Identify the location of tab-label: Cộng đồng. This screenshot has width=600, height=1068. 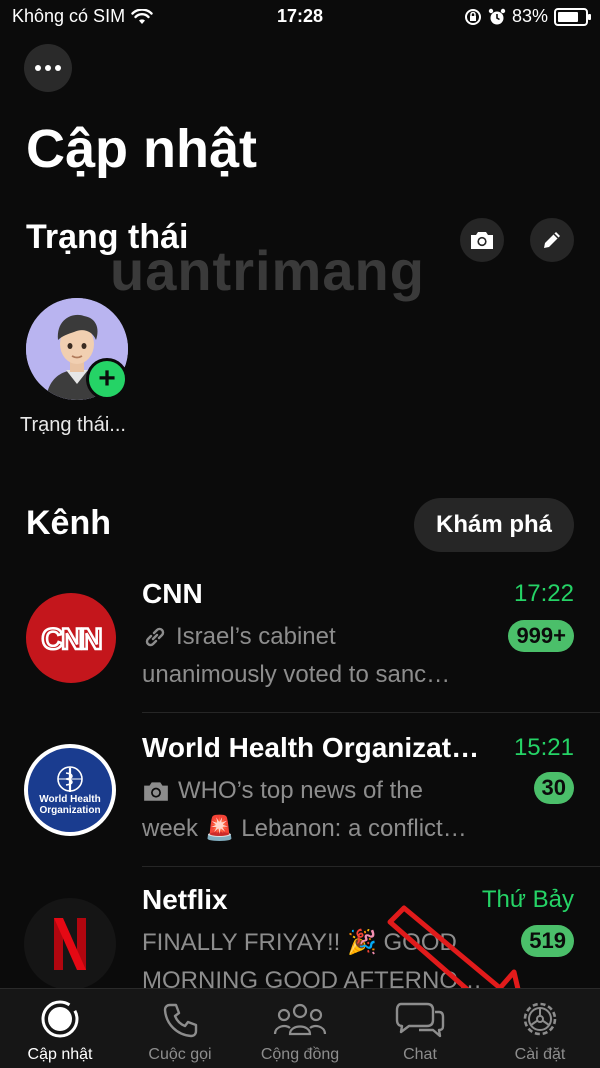
(300, 1054).